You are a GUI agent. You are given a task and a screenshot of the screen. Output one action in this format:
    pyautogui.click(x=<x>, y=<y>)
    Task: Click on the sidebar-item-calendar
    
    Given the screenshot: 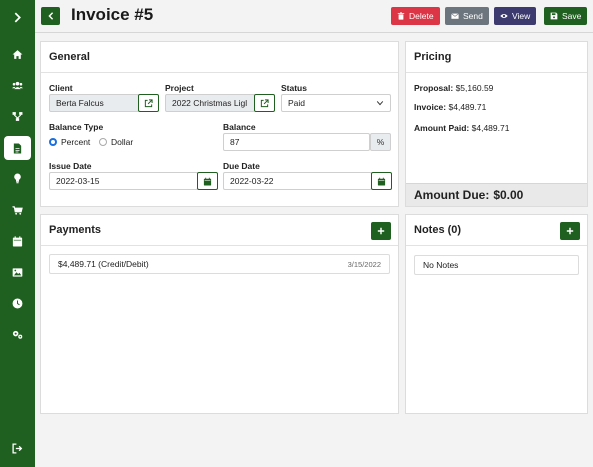 What is the action you would take?
    pyautogui.click(x=17, y=241)
    